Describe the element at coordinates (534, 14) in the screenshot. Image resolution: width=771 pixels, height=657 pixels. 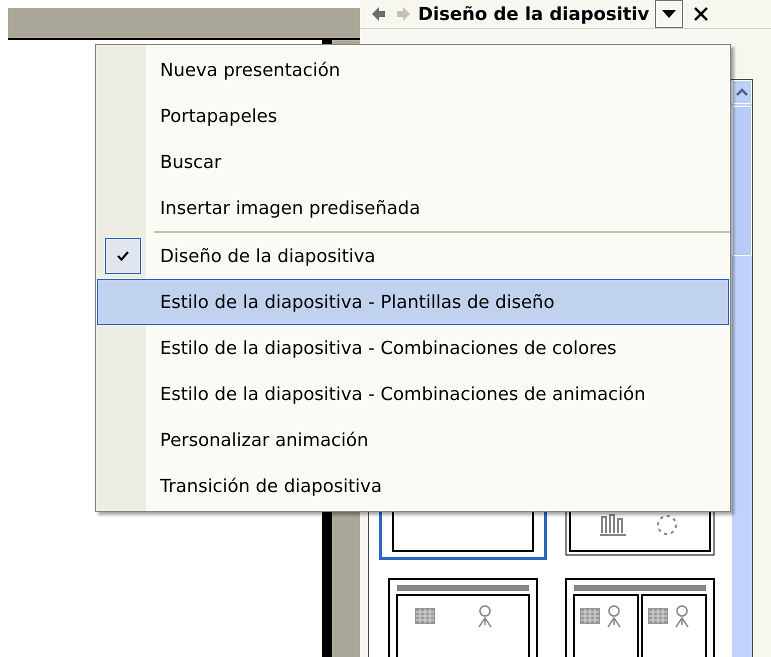
I see `pane-title: Diseño de la diapositiv` at that location.